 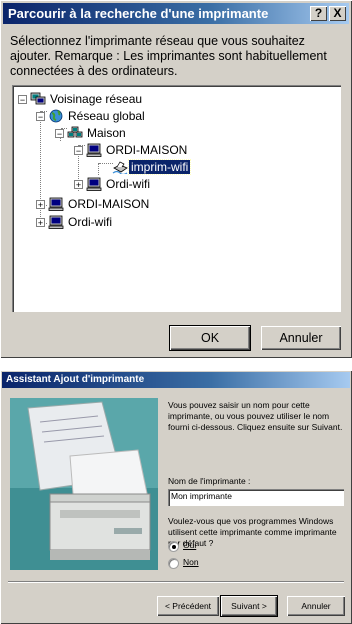 I want to click on printer-icon, so click(x=120, y=167).